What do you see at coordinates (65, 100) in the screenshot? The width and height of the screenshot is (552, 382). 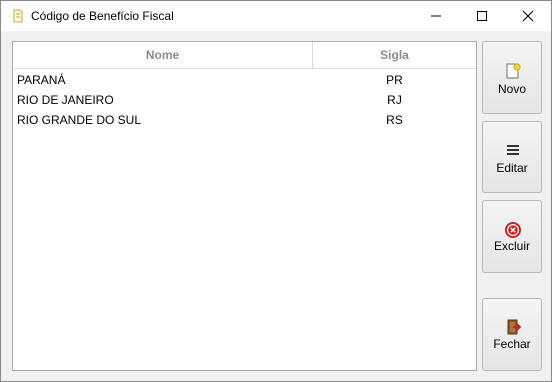 I see `cell-nome: RIO DE JANEIRO` at bounding box center [65, 100].